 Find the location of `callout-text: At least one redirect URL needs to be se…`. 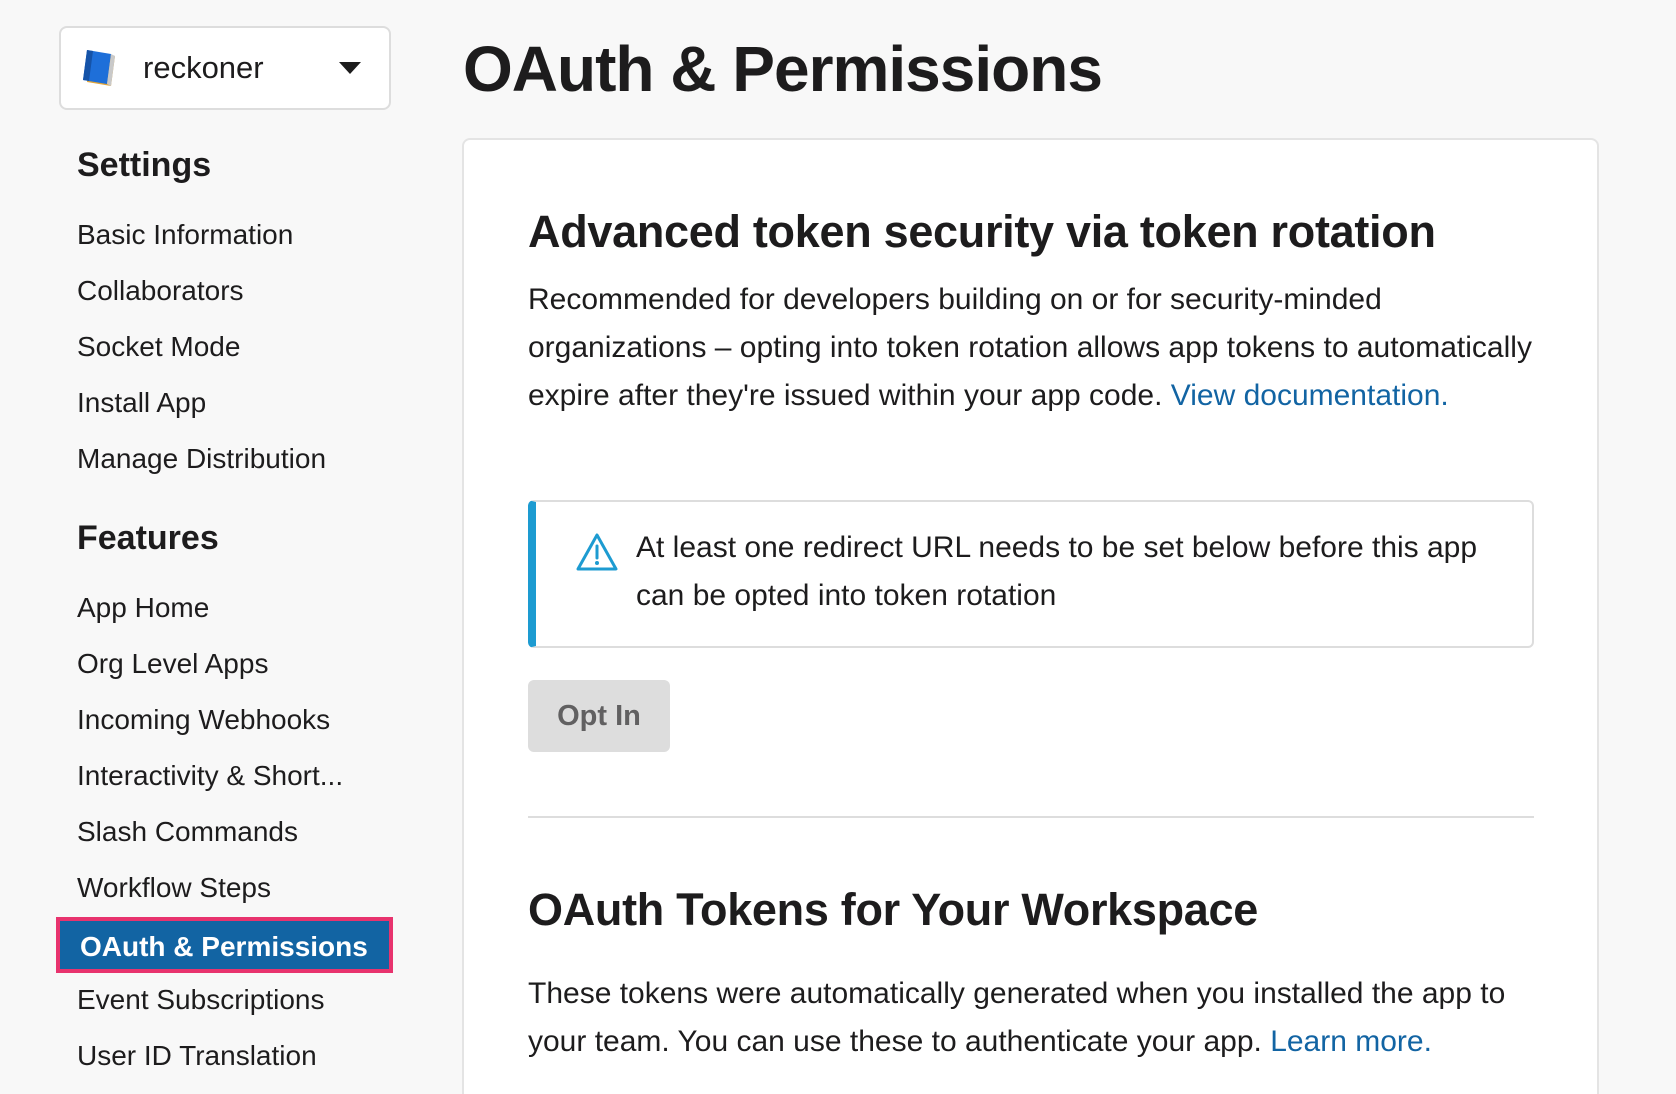

callout-text: At least one redirect URL needs to be se… is located at coordinates (1057, 571).